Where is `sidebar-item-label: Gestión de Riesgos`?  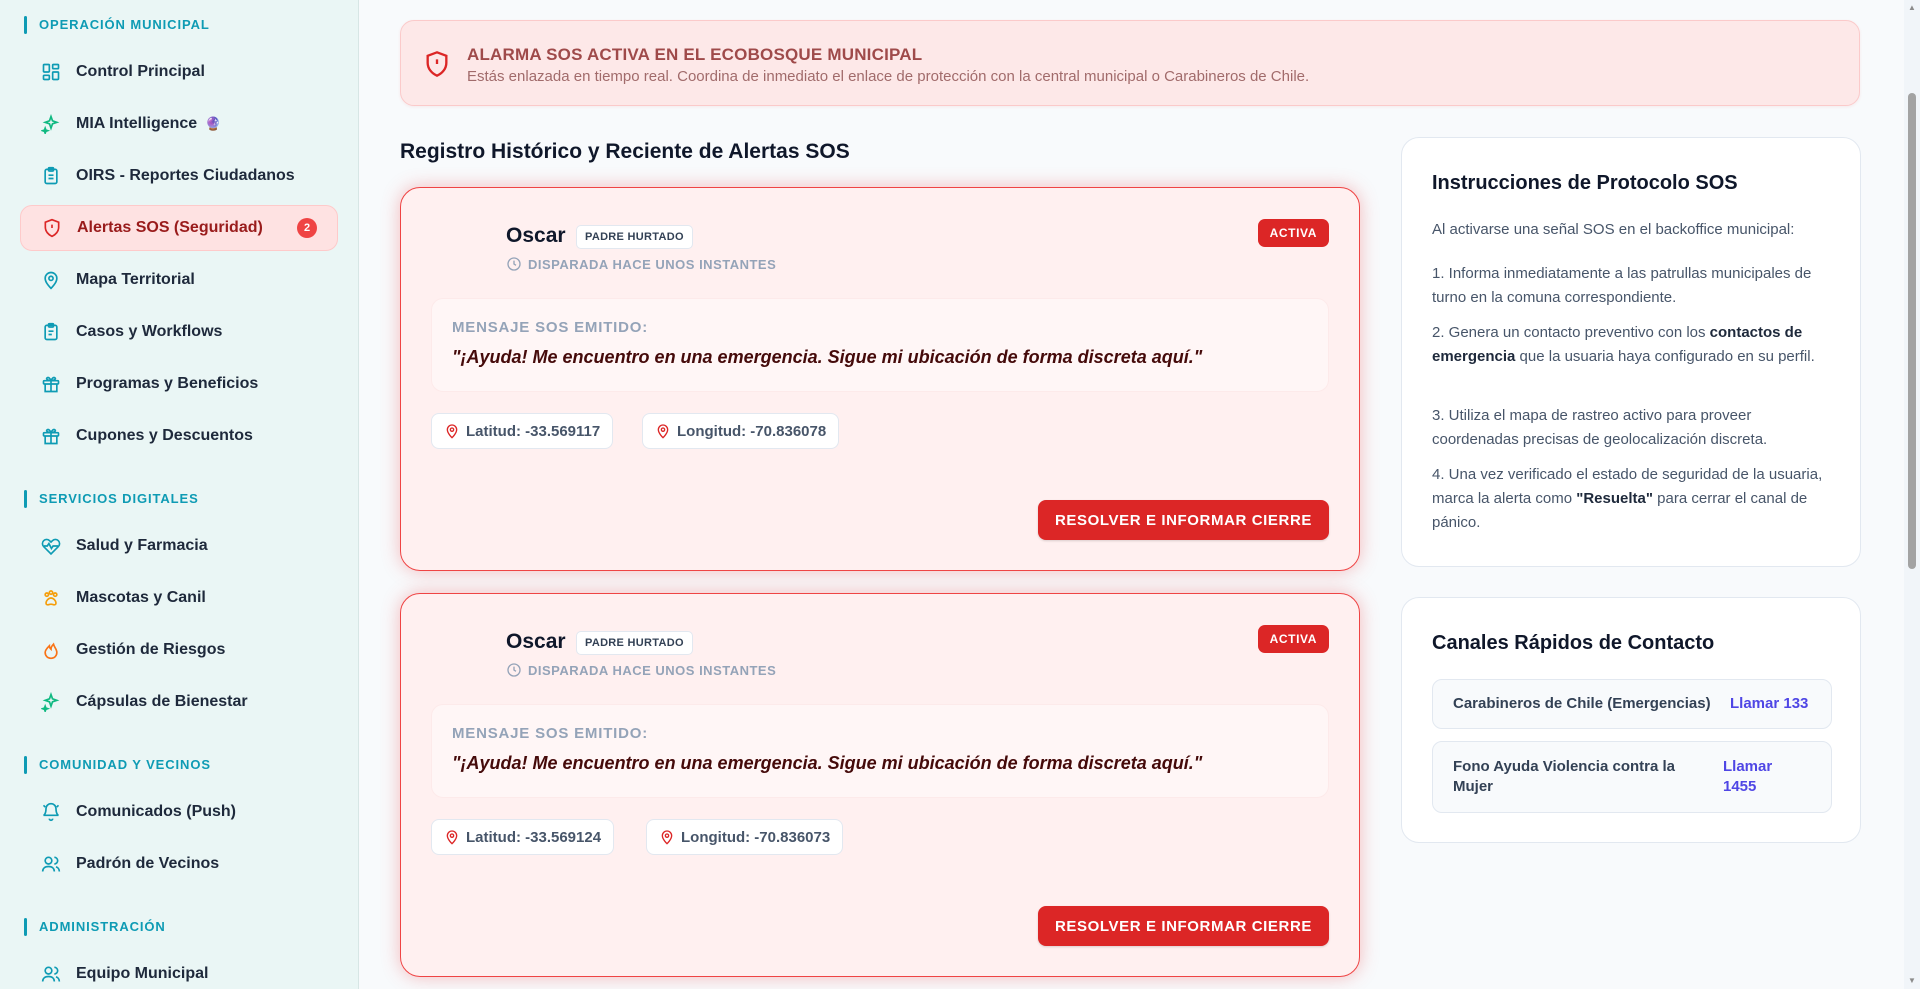
sidebar-item-label: Gestión de Riesgos is located at coordinates (151, 649).